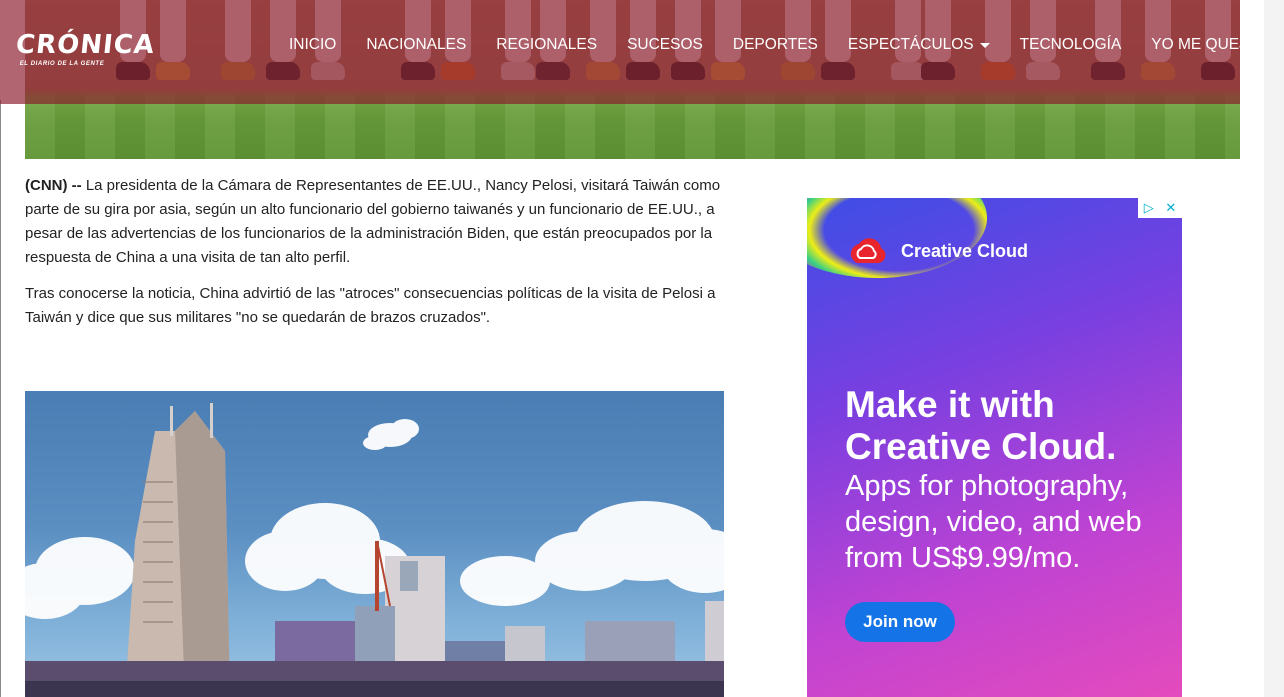 The image size is (1284, 697). Describe the element at coordinates (965, 250) in the screenshot. I see `ad-brand-name: Creative Cloud` at that location.